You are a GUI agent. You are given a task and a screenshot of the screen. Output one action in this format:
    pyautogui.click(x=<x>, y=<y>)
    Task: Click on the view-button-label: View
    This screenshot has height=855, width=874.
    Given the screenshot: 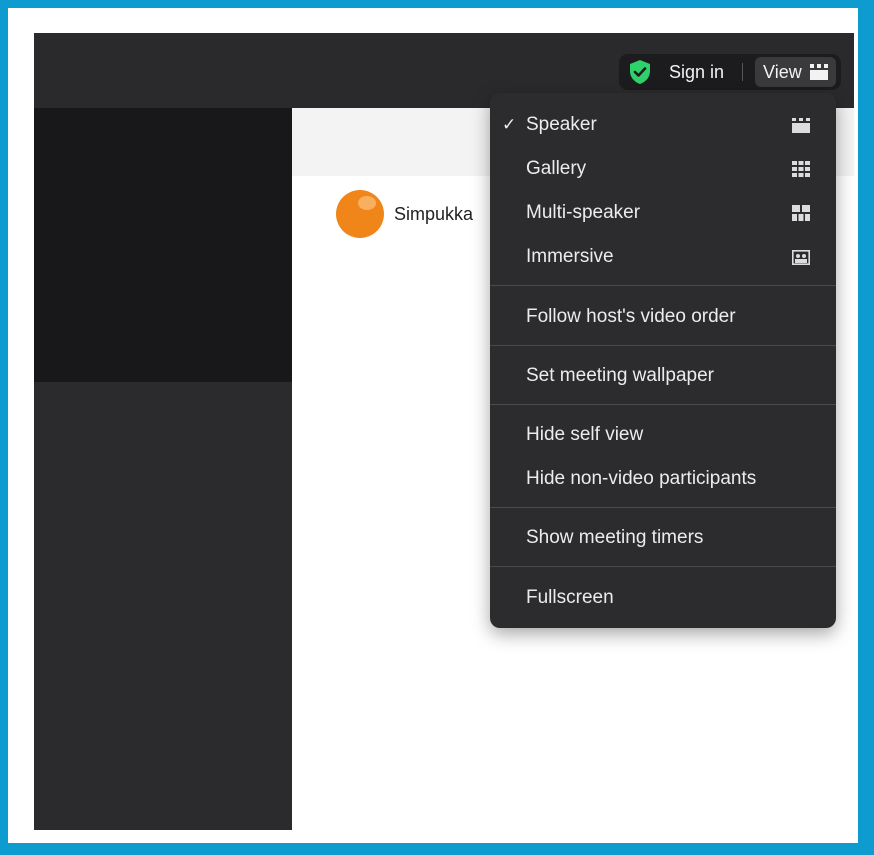 What is the action you would take?
    pyautogui.click(x=782, y=71)
    